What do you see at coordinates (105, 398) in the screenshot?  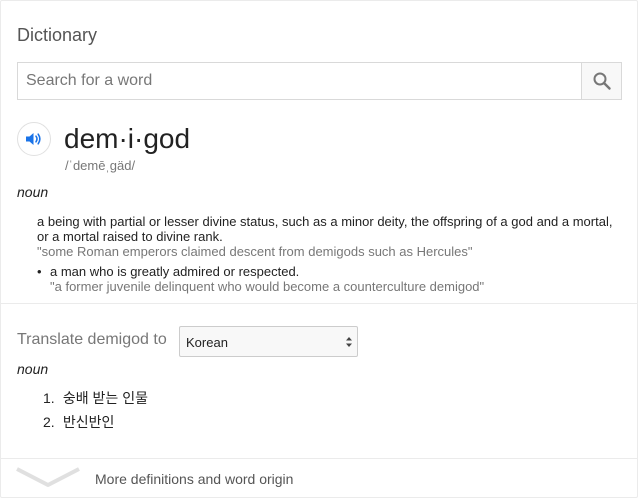 I see `translation-text: 숭배 받는 인물` at bounding box center [105, 398].